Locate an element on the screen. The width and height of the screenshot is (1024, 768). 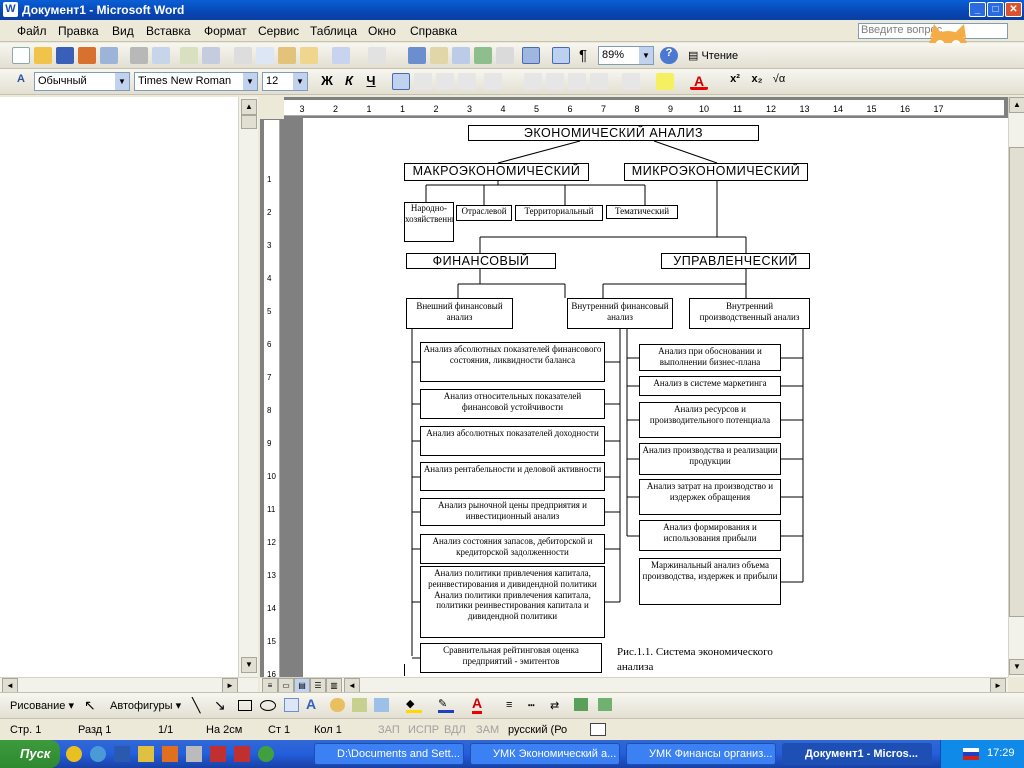
menu-format: Формат is located at coordinates (225, 31).